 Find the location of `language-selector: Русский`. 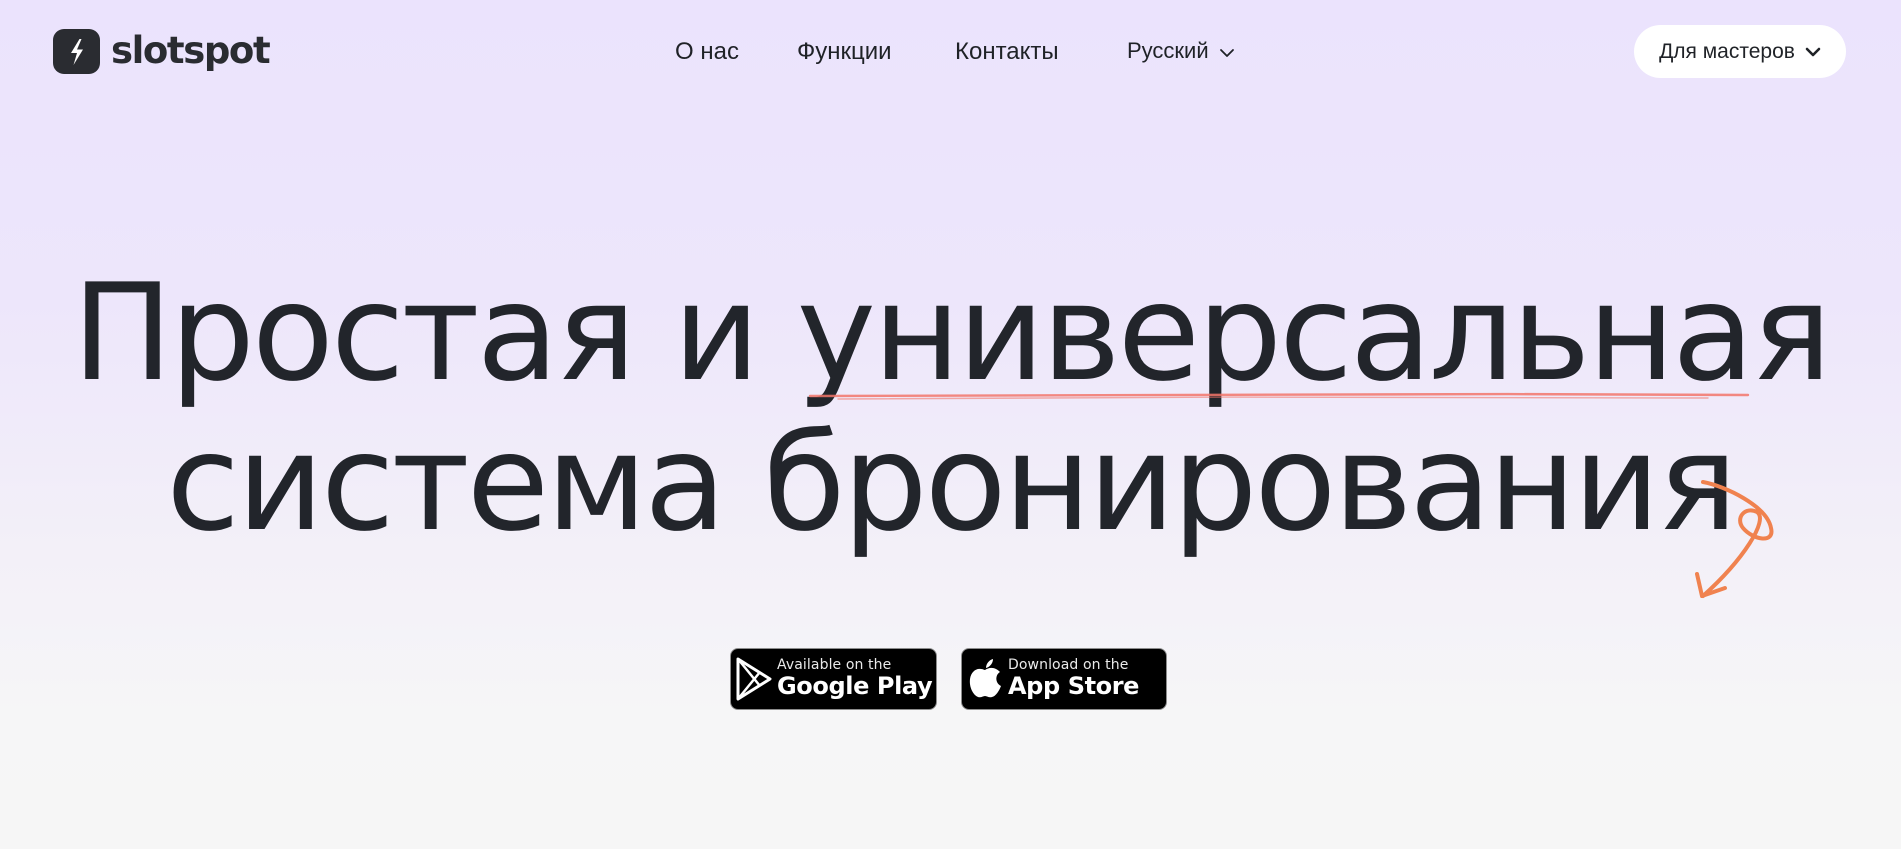

language-selector: Русский is located at coordinates (1181, 51).